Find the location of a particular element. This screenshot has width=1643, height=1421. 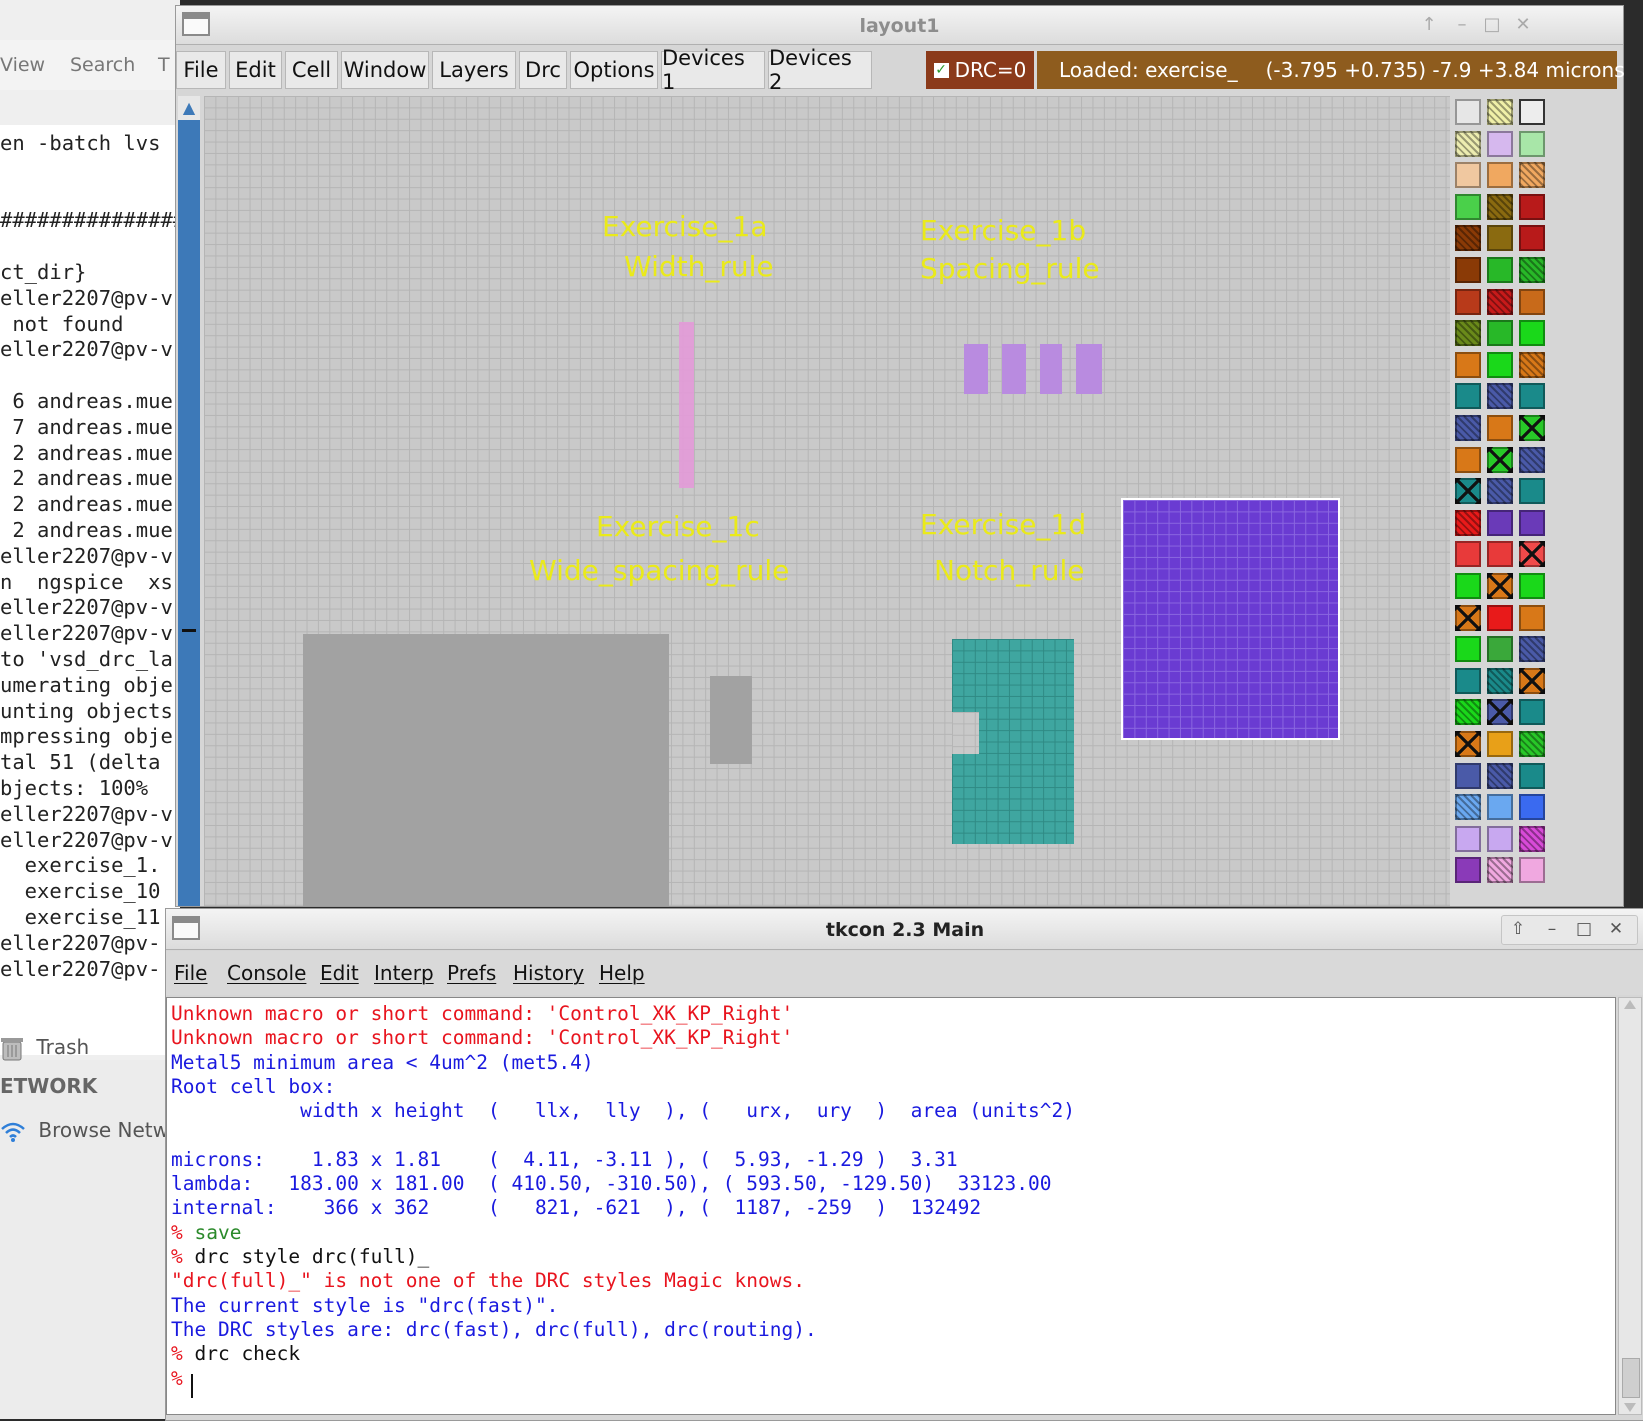

sidebar-item-browse-network: Browse Netw is located at coordinates (84, 1130).